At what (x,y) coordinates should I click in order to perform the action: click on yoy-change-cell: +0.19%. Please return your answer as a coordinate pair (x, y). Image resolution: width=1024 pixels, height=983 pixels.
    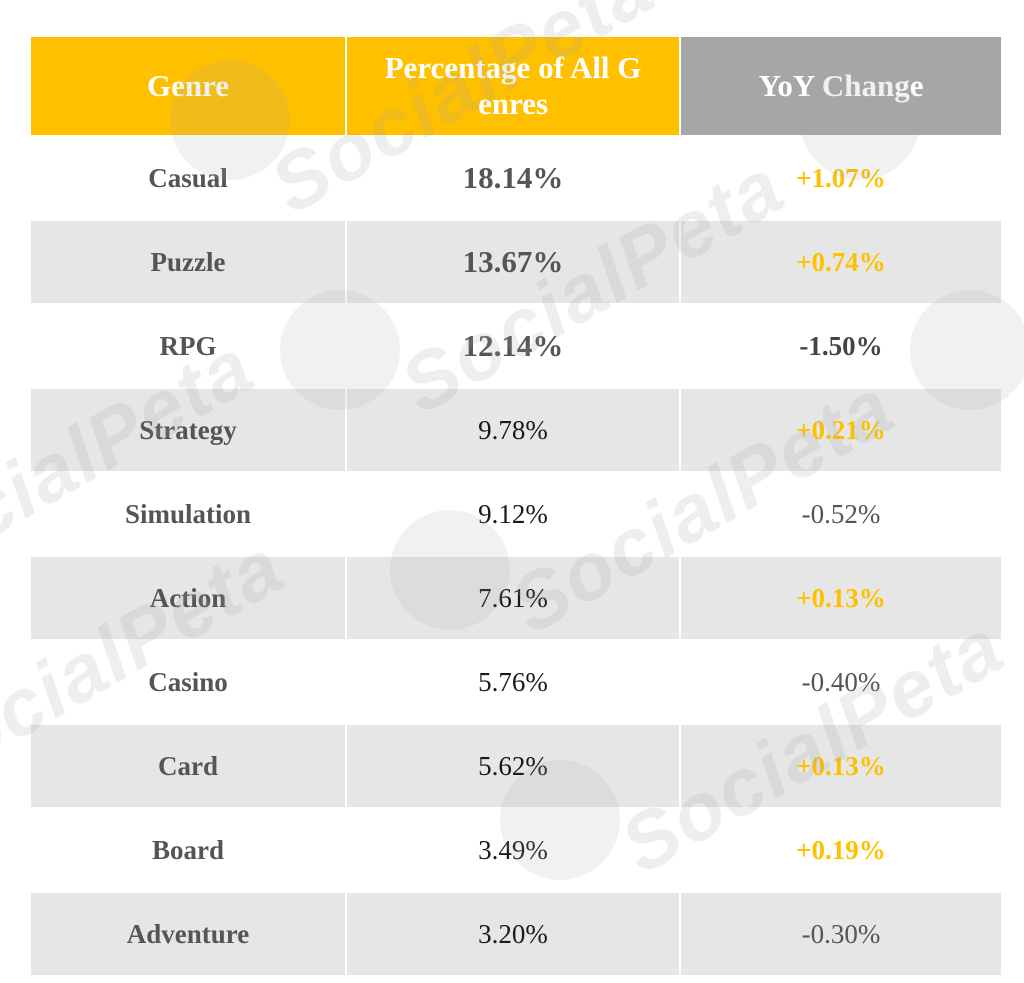
    Looking at the image, I should click on (841, 850).